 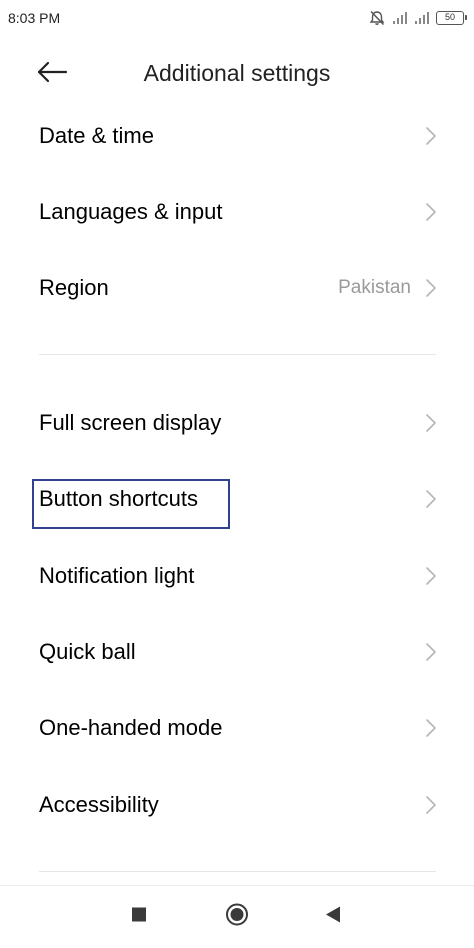 I want to click on page-title: Additional settings, so click(x=237, y=73).